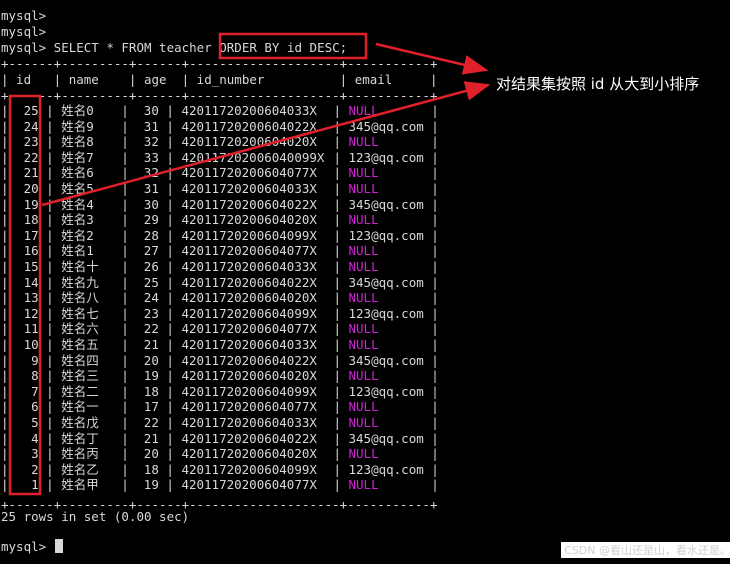  What do you see at coordinates (432, 58) in the screenshot?
I see `arrow-to-annotation-from-query` at bounding box center [432, 58].